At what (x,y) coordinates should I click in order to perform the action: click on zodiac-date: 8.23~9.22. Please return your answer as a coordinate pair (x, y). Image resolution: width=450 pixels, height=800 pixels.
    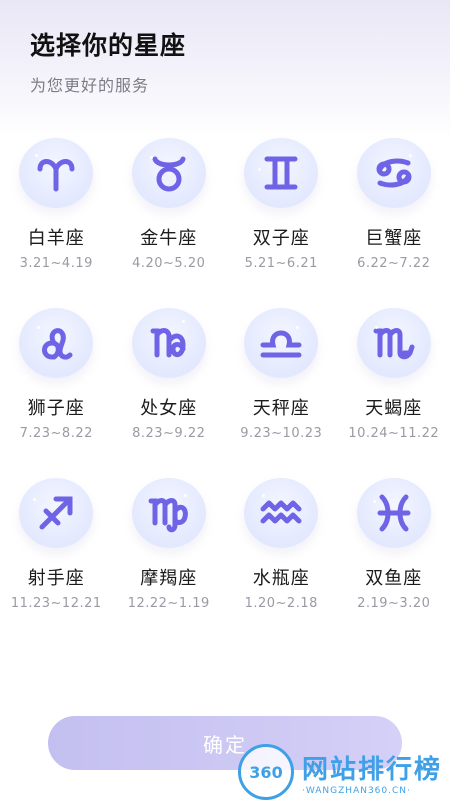
    Looking at the image, I should click on (169, 433).